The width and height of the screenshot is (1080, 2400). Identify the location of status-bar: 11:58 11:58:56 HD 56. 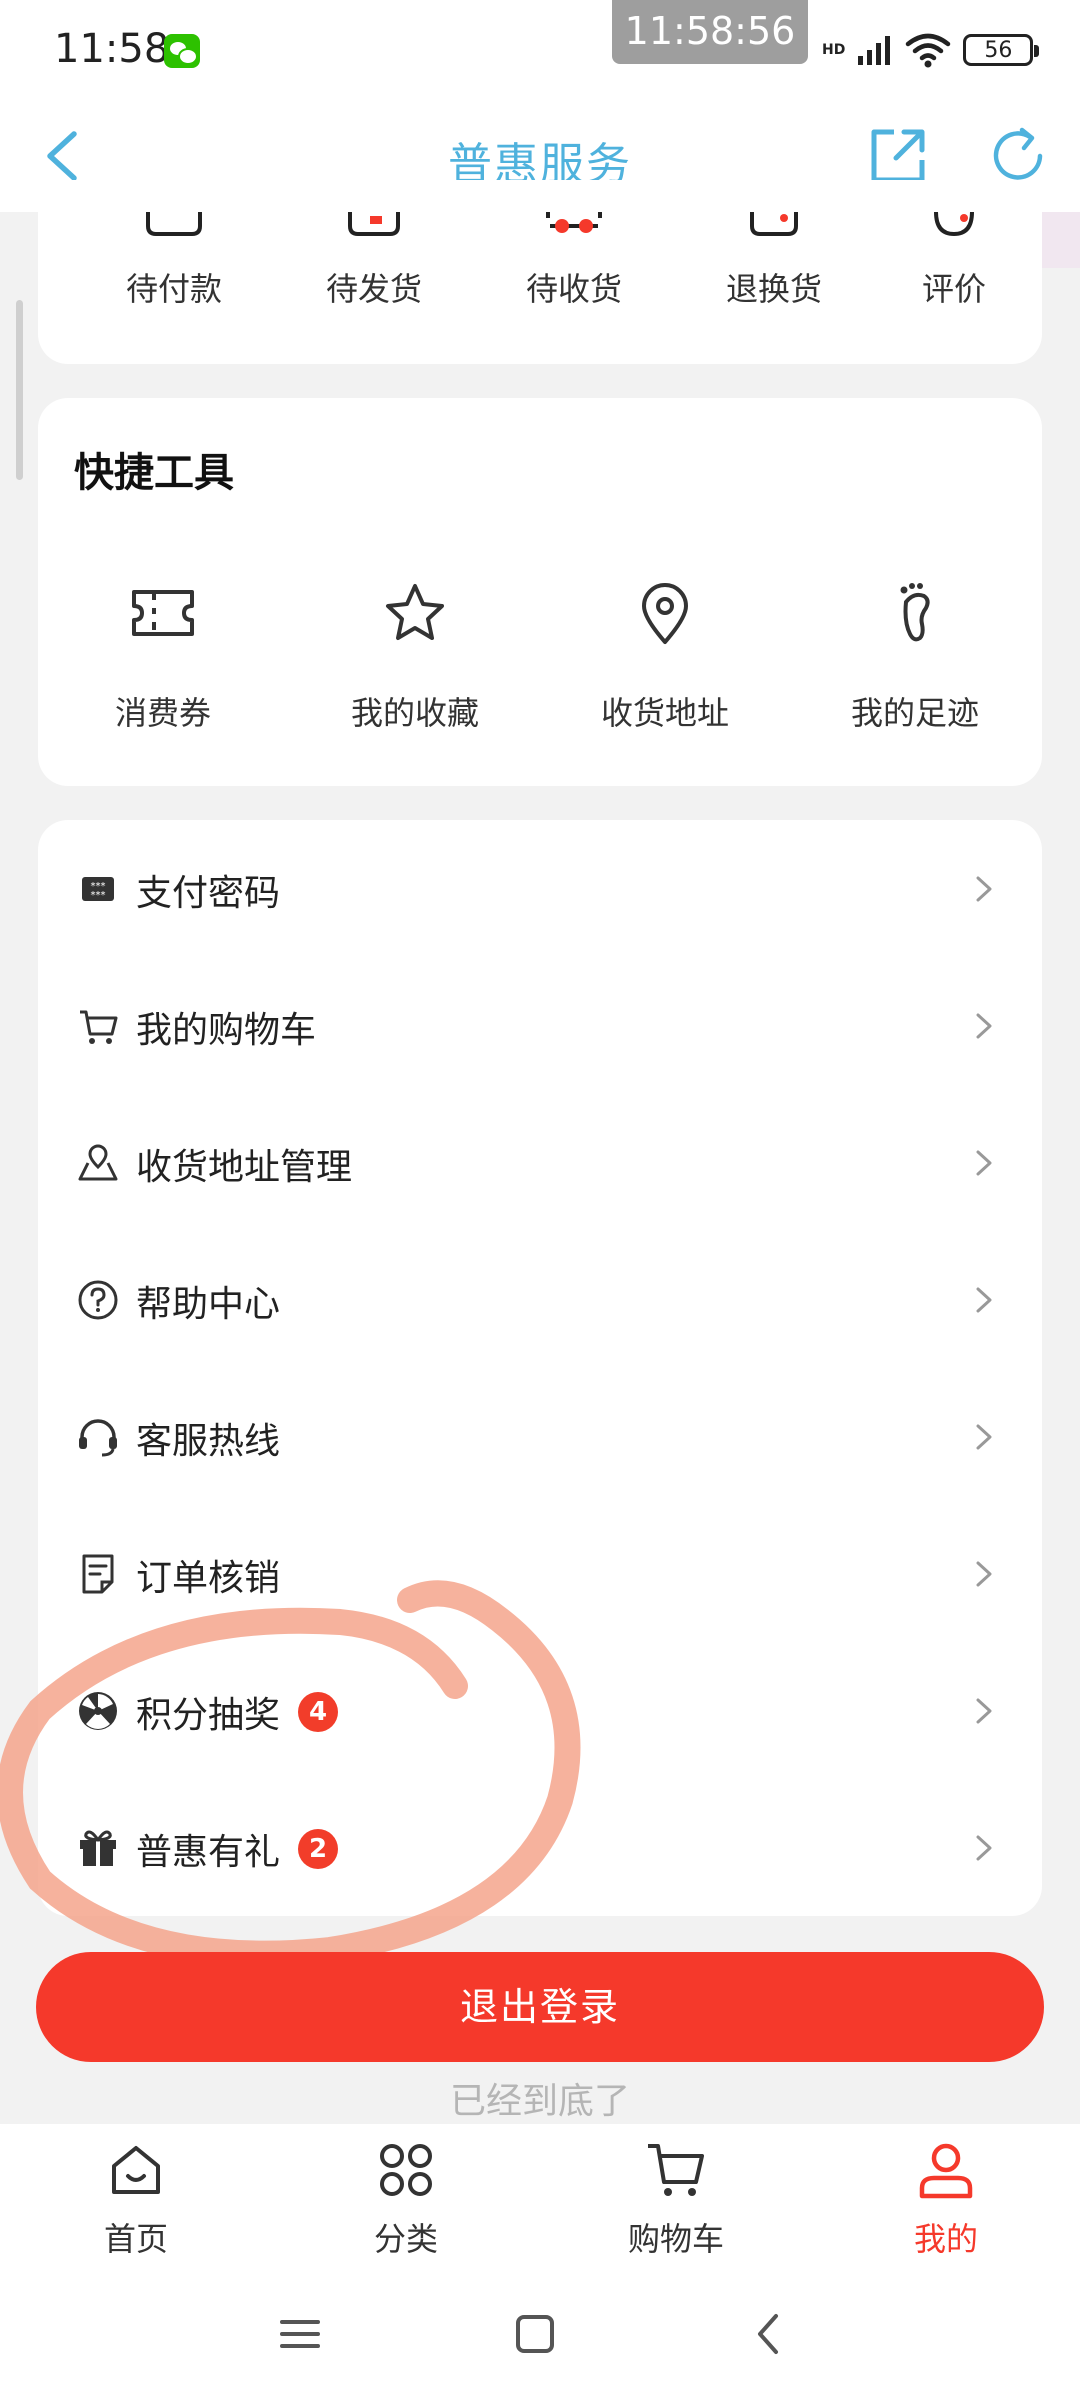
(540, 50).